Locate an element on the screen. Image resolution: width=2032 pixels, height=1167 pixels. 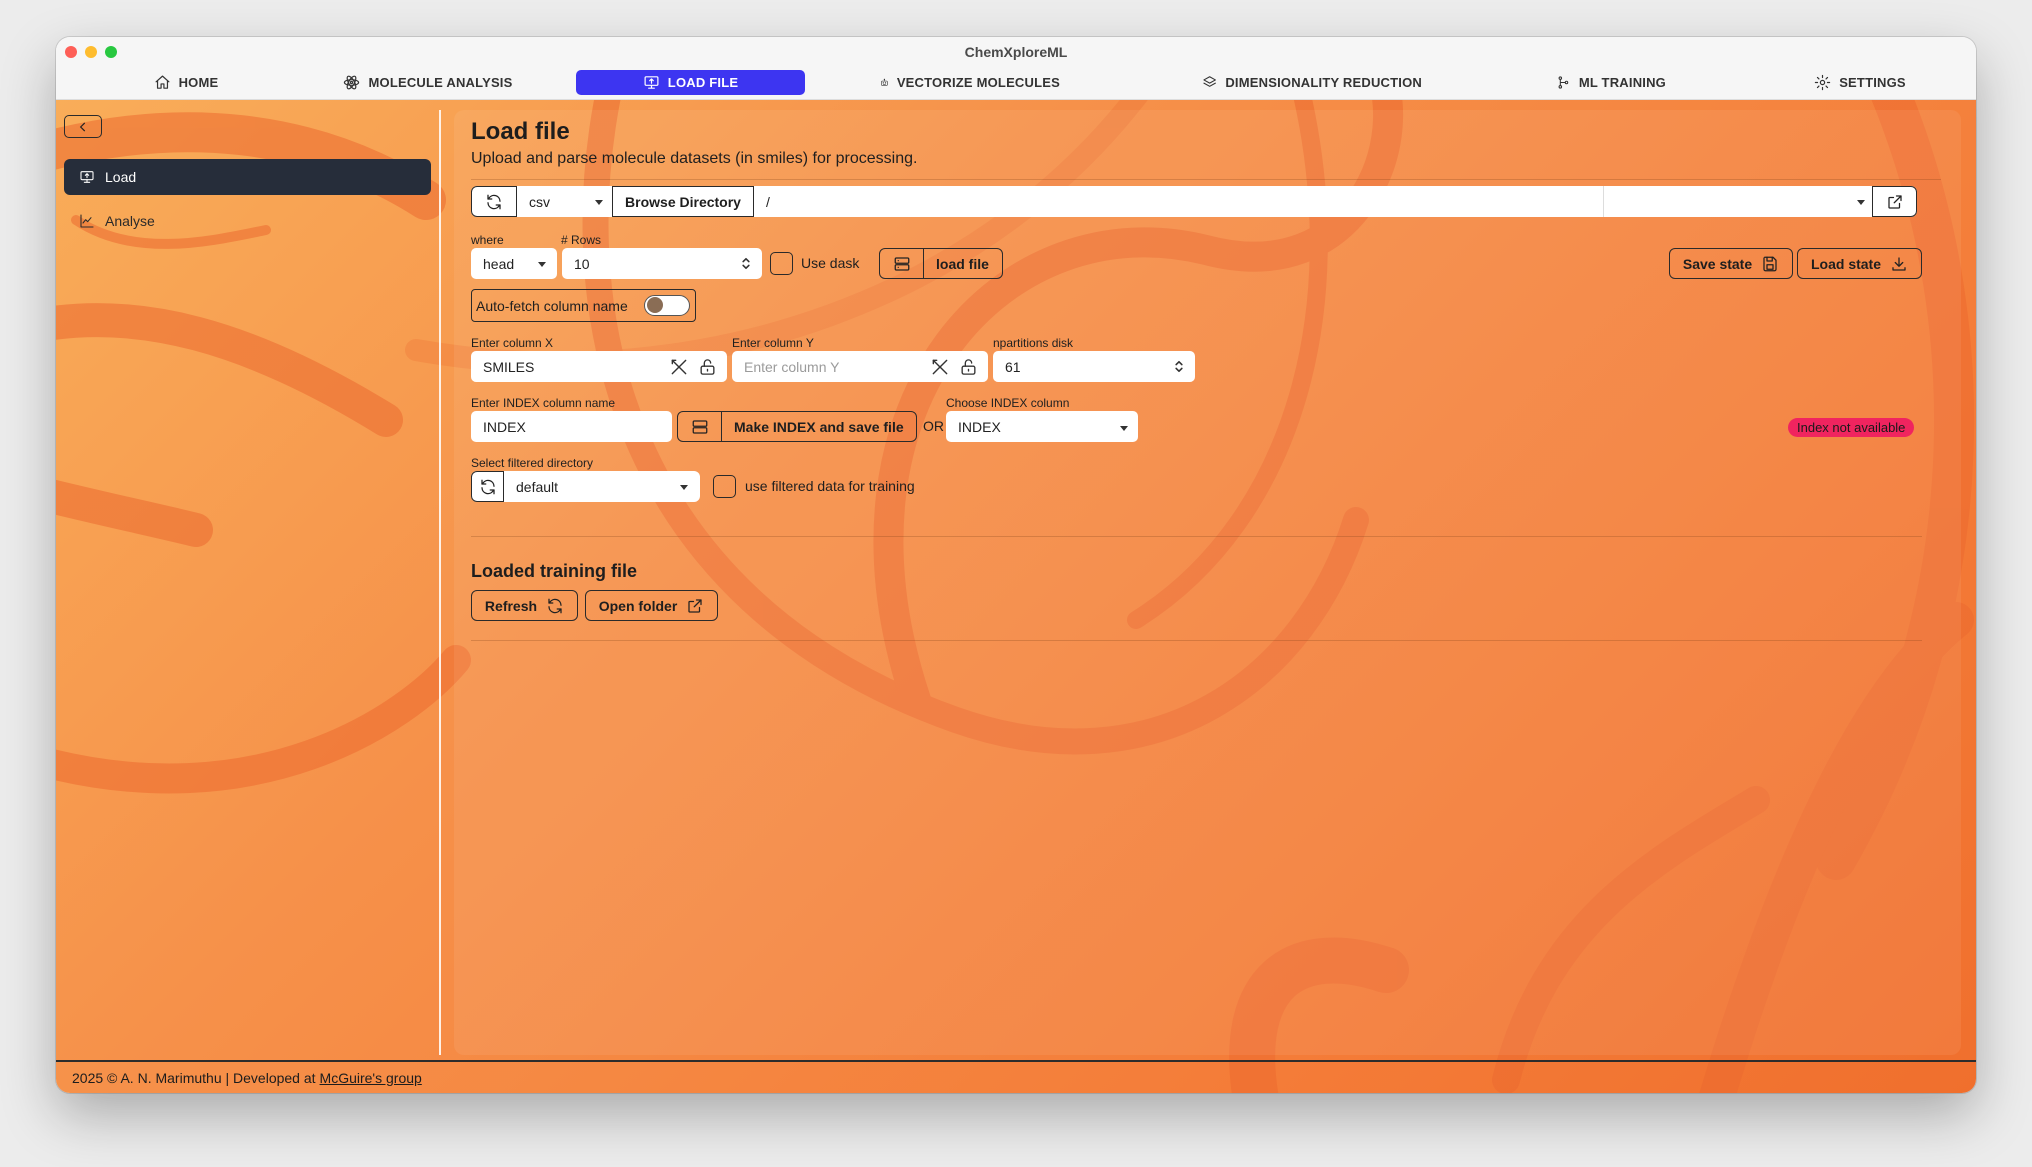
npartitions-stepper: 61 is located at coordinates (1094, 366).